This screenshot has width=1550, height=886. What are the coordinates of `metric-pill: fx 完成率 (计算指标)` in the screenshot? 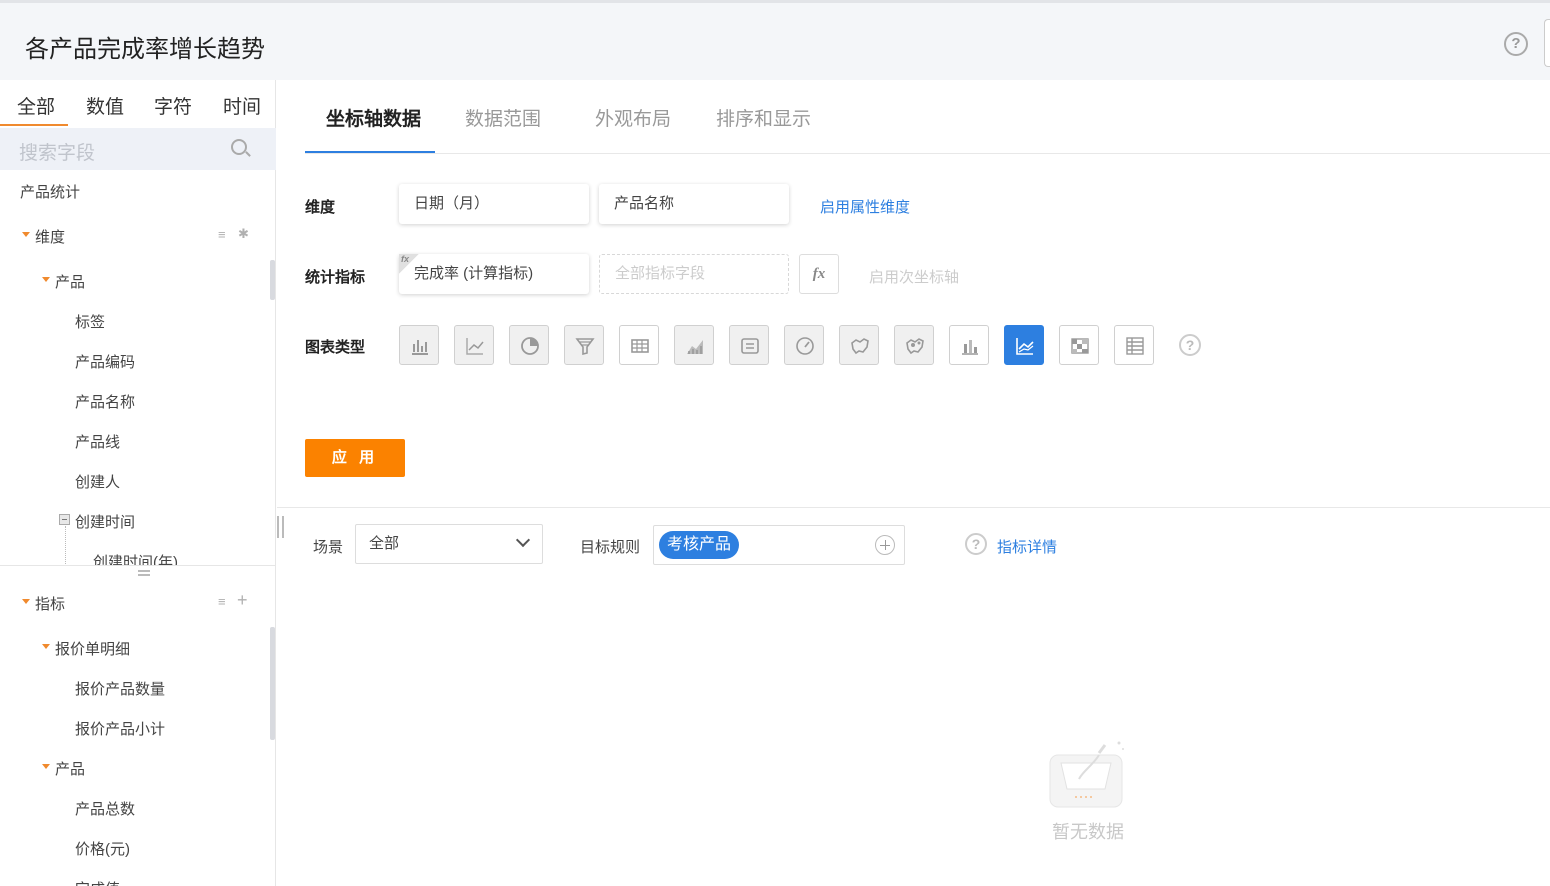 It's located at (494, 274).